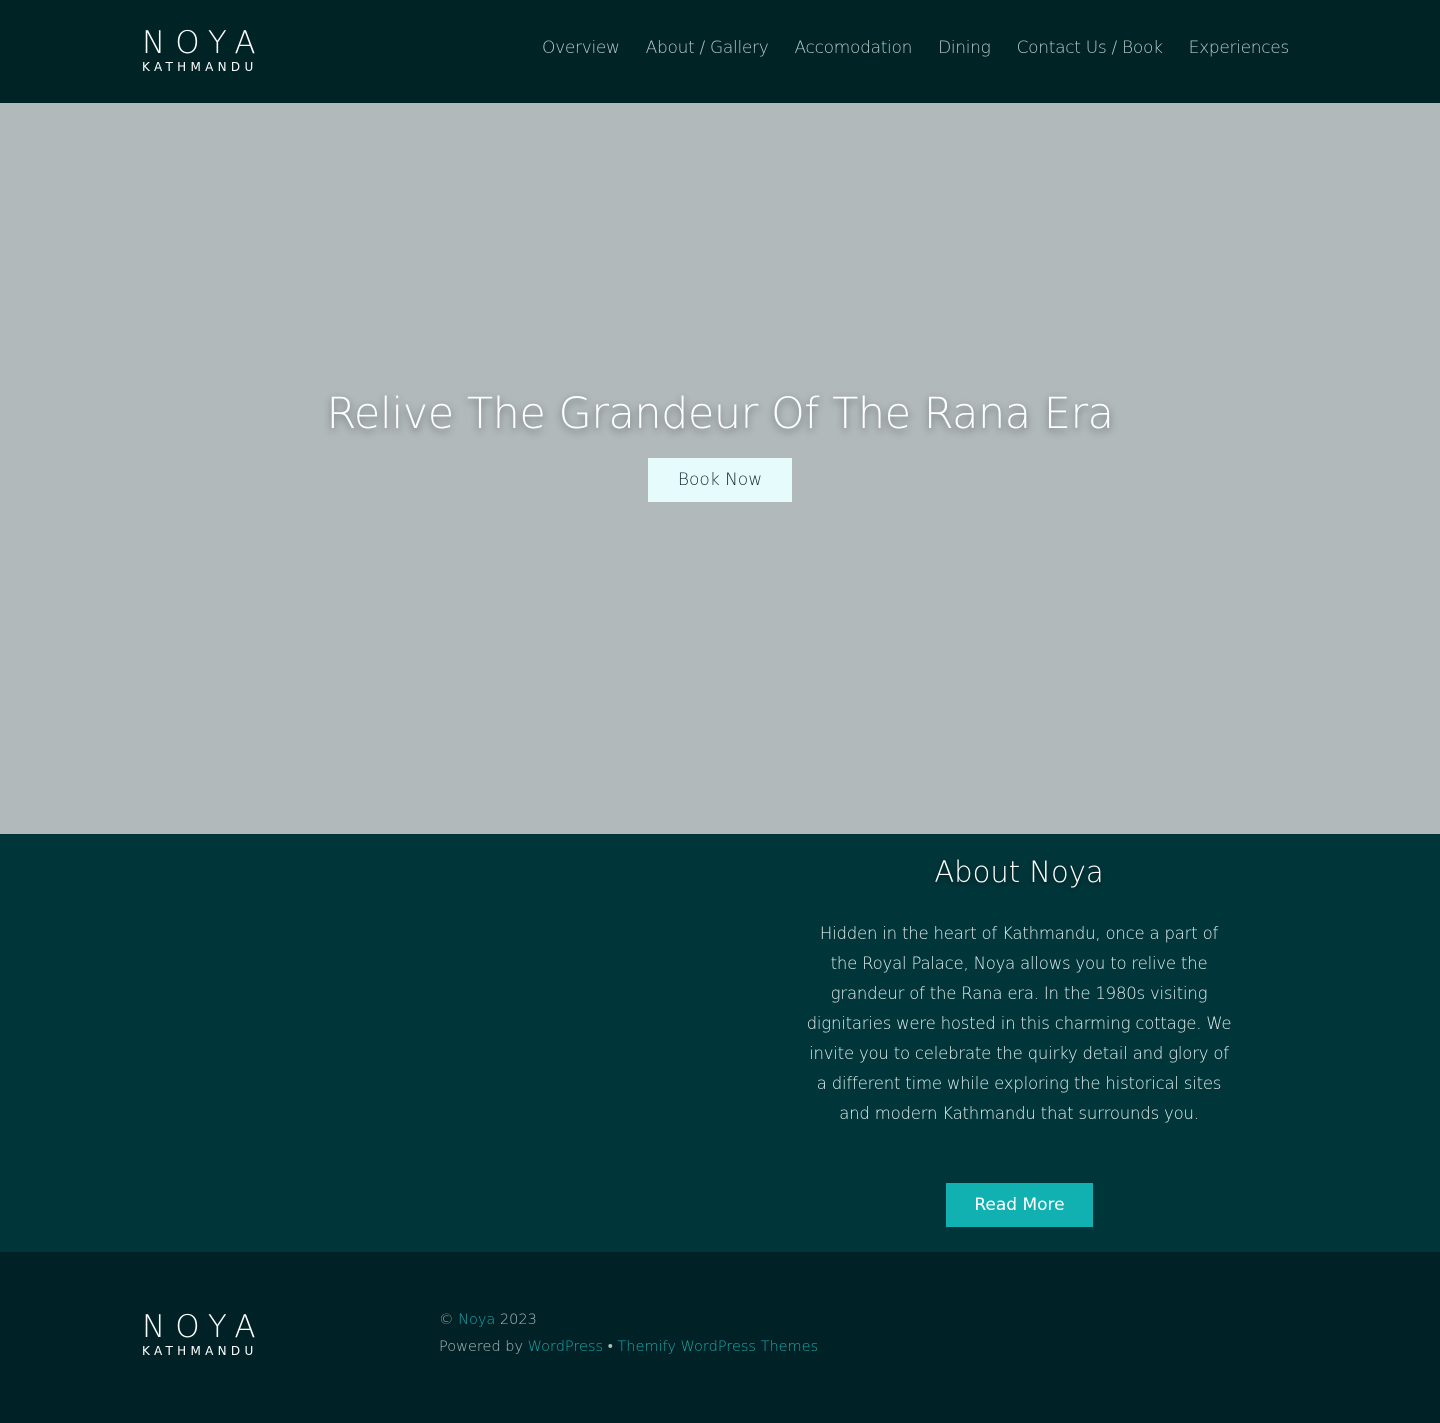 This screenshot has height=1423, width=1440. Describe the element at coordinates (717, 1347) in the screenshot. I see `themify-link: Themify WordPress Themes` at that location.